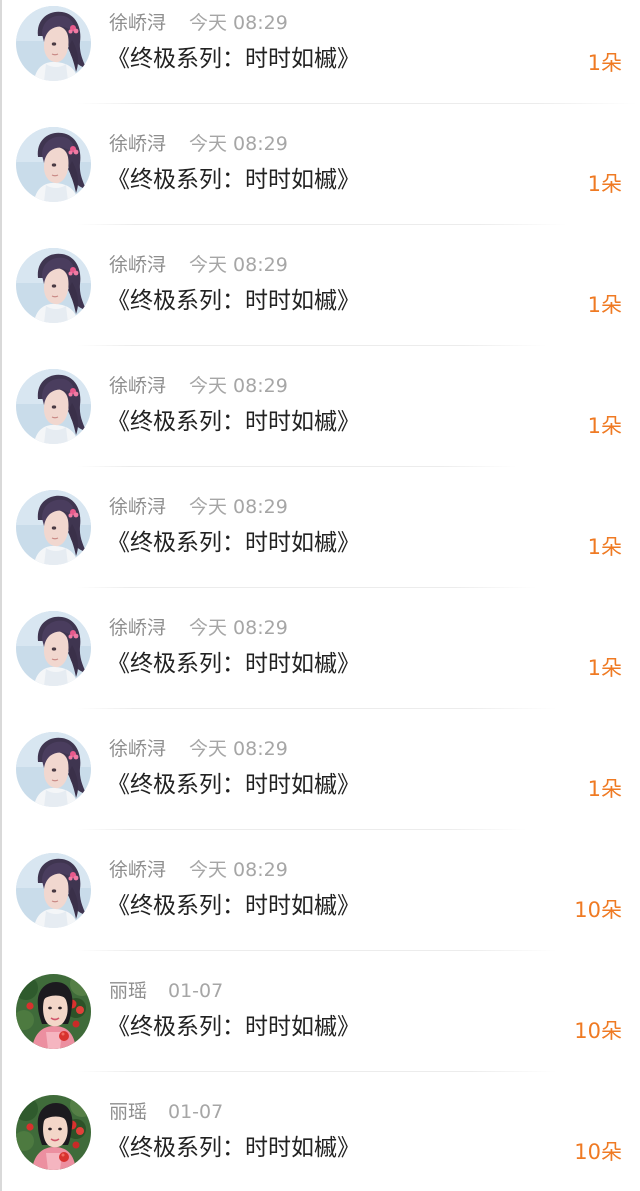  I want to click on list-item: 徐峤浔 今天 08:29 《终极系列：时时如槭》 10朵, so click(321, 907).